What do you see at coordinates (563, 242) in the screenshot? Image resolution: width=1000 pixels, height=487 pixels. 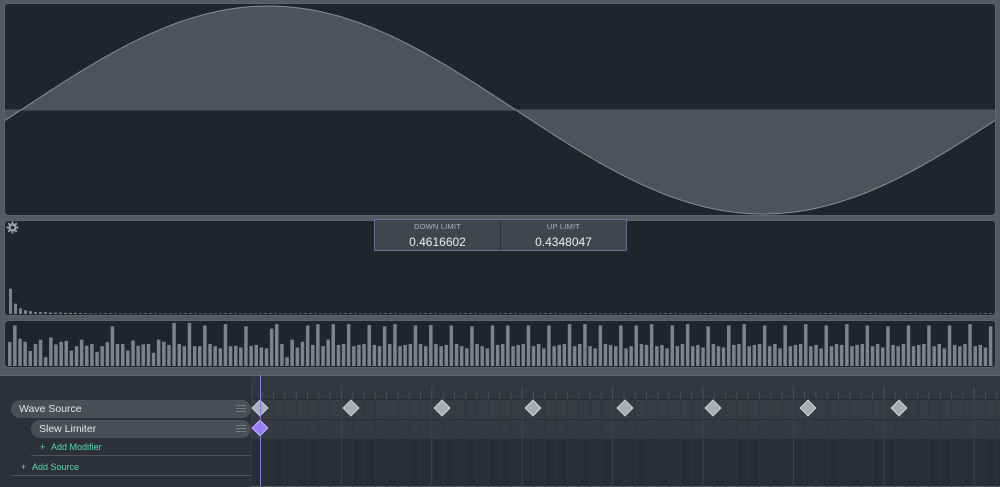 I see `up-limit-value: 0.4348047` at bounding box center [563, 242].